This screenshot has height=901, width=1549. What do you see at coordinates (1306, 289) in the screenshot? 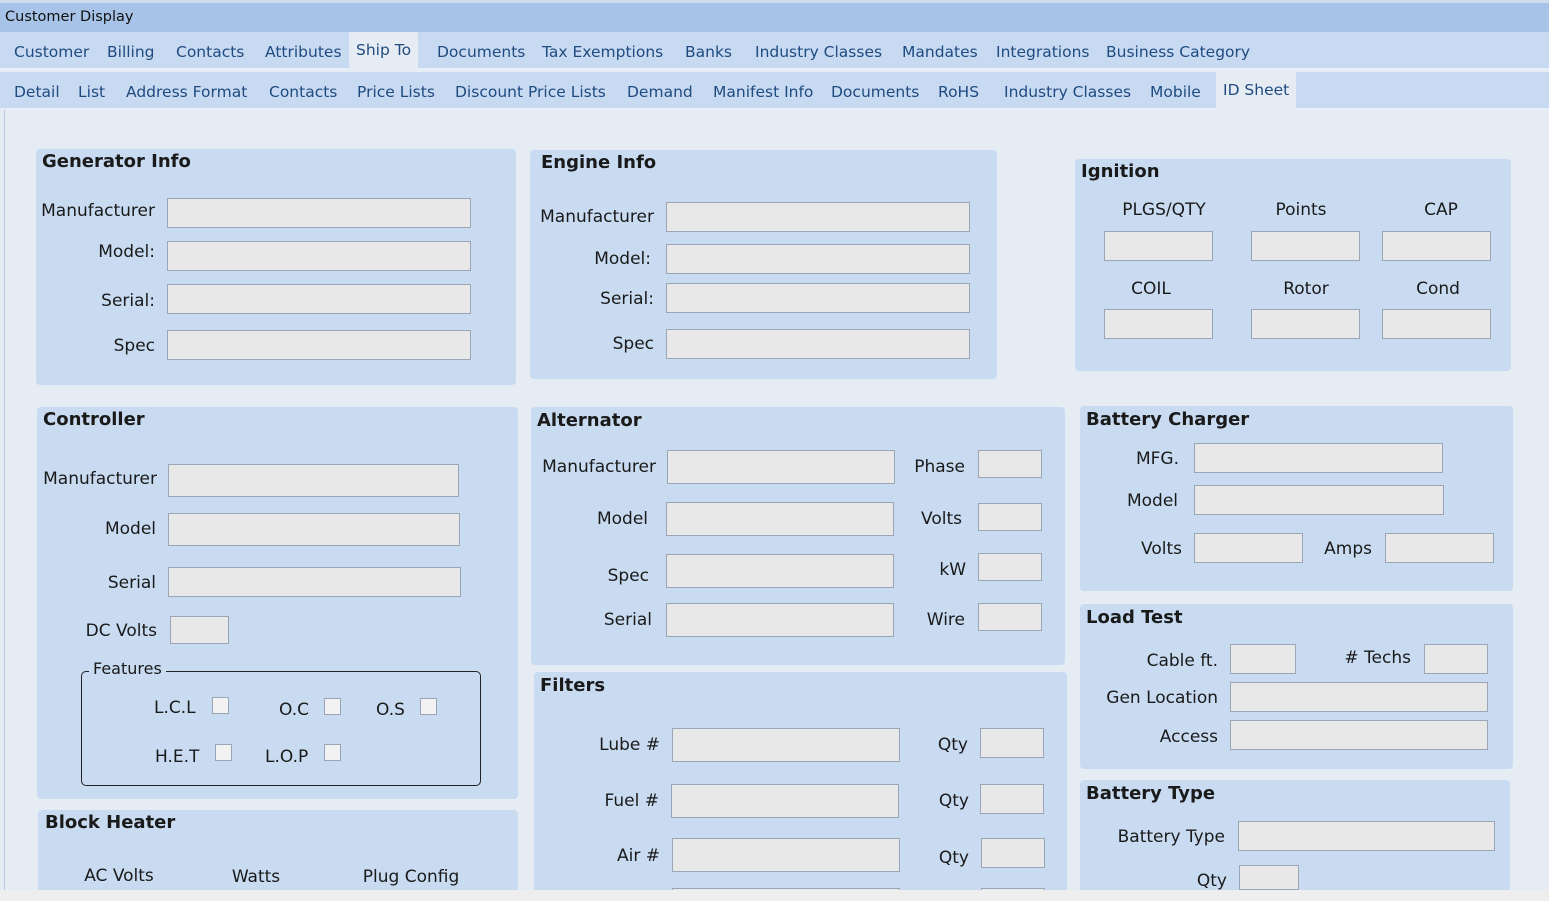
I see `ignition-rotor-label: Rotor` at bounding box center [1306, 289].